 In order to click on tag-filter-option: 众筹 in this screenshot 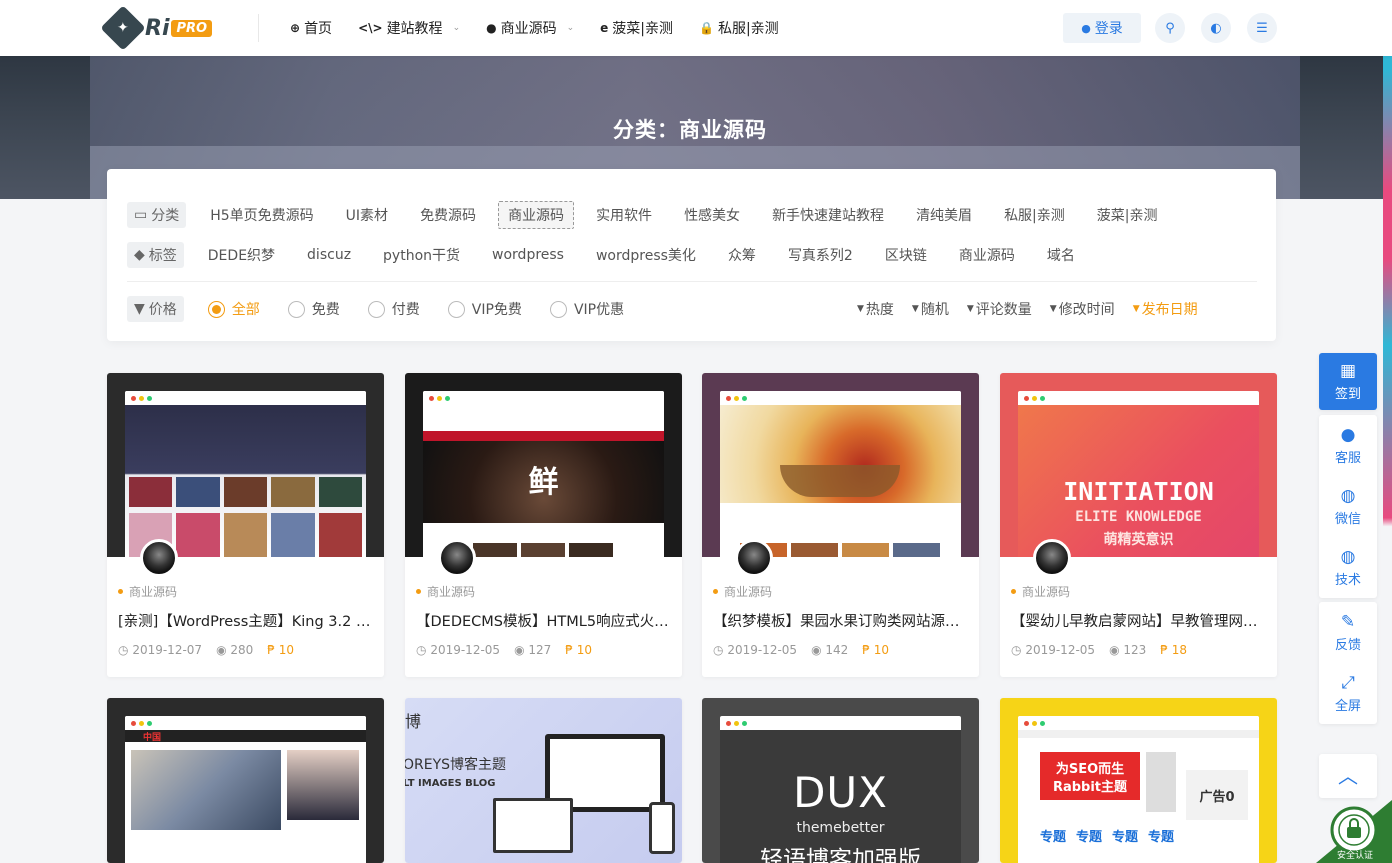, I will do `click(742, 255)`.